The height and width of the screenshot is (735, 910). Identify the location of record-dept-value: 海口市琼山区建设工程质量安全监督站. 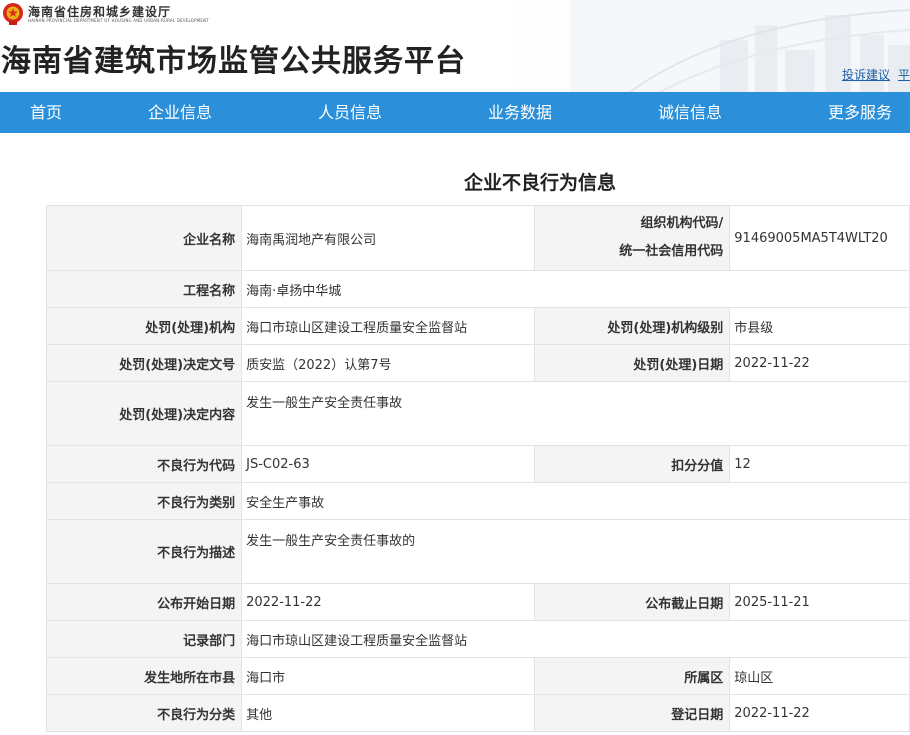
(575, 639).